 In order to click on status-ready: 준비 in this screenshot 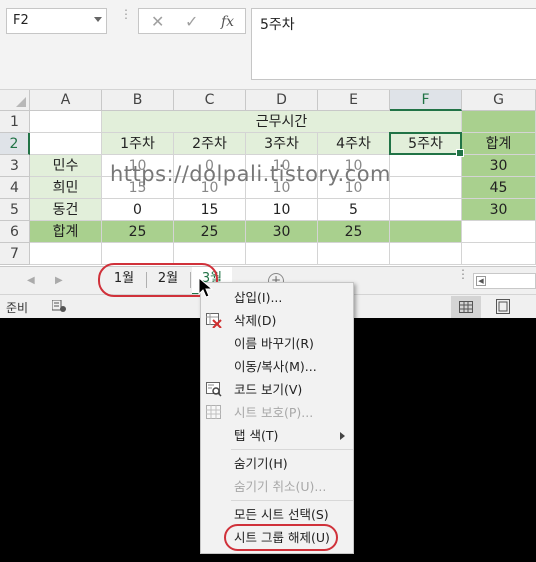, I will do `click(17, 308)`.